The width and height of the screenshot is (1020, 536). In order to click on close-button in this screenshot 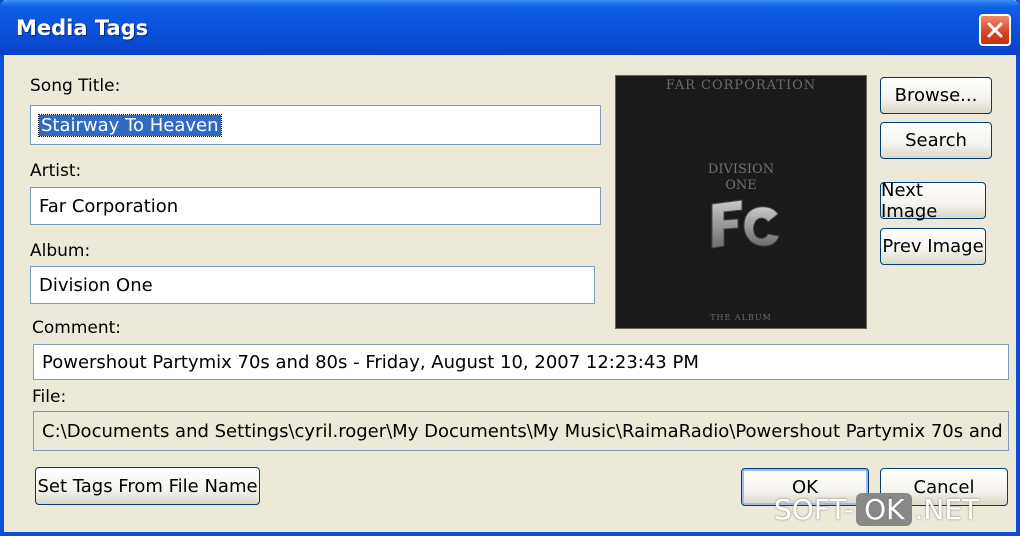, I will do `click(995, 30)`.